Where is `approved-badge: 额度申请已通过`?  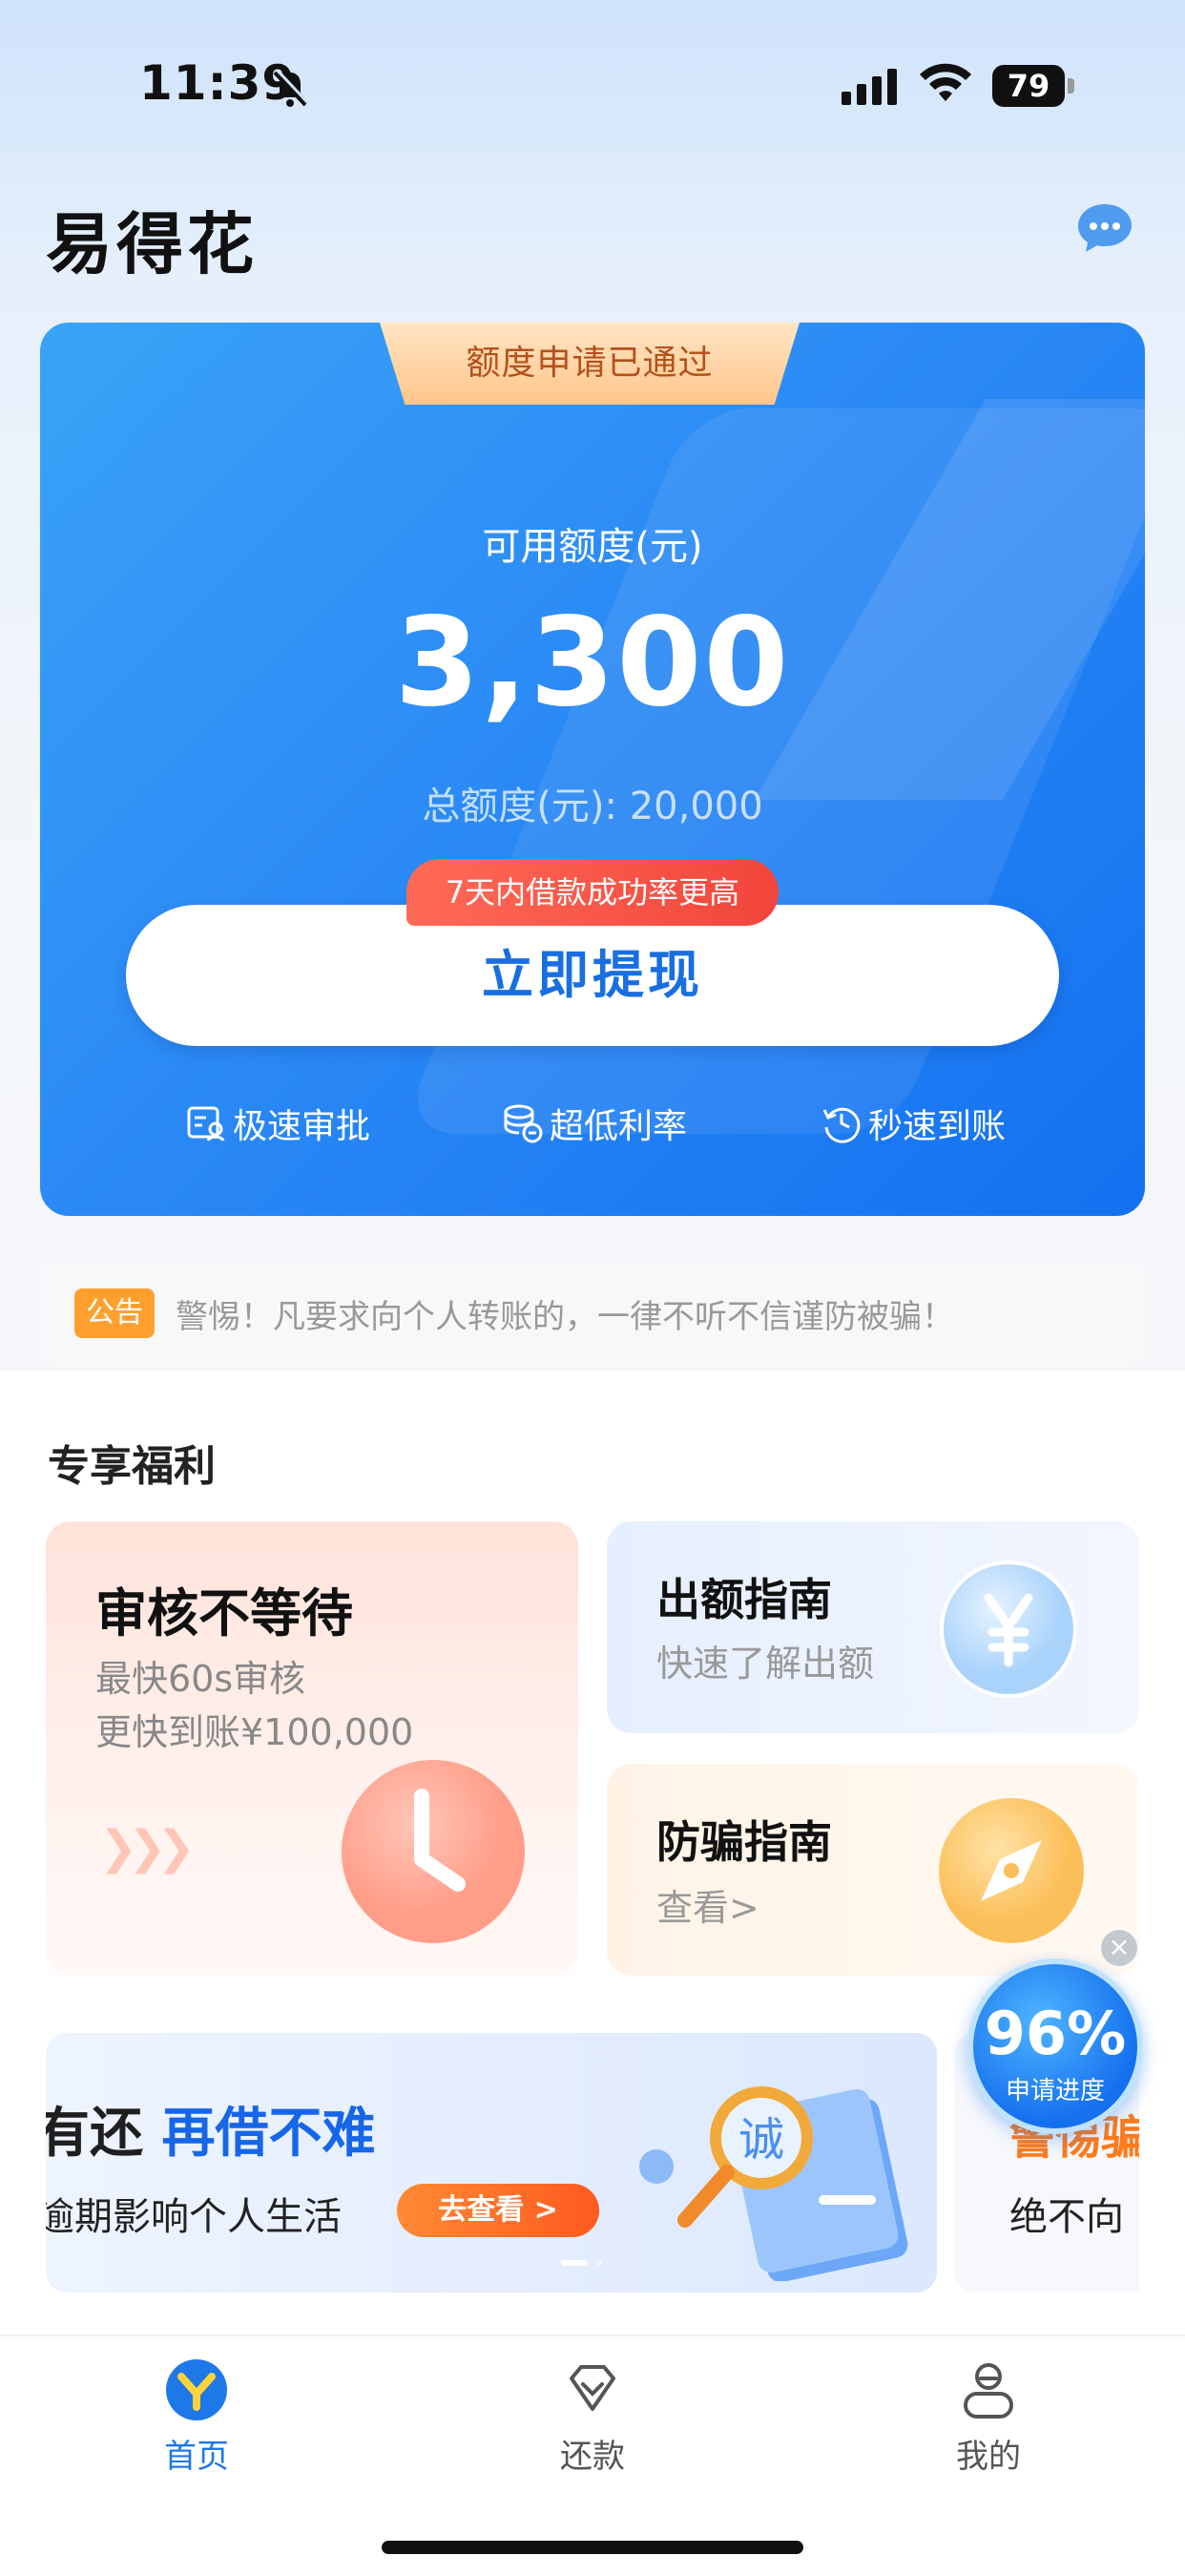
approved-badge: 额度申请已通过 is located at coordinates (590, 364).